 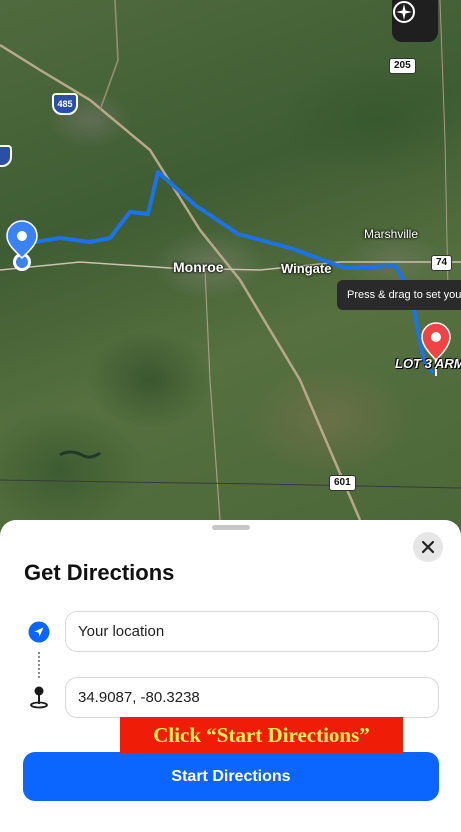 What do you see at coordinates (261, 735) in the screenshot?
I see `instruction-annotation: Click “Start Directions”` at bounding box center [261, 735].